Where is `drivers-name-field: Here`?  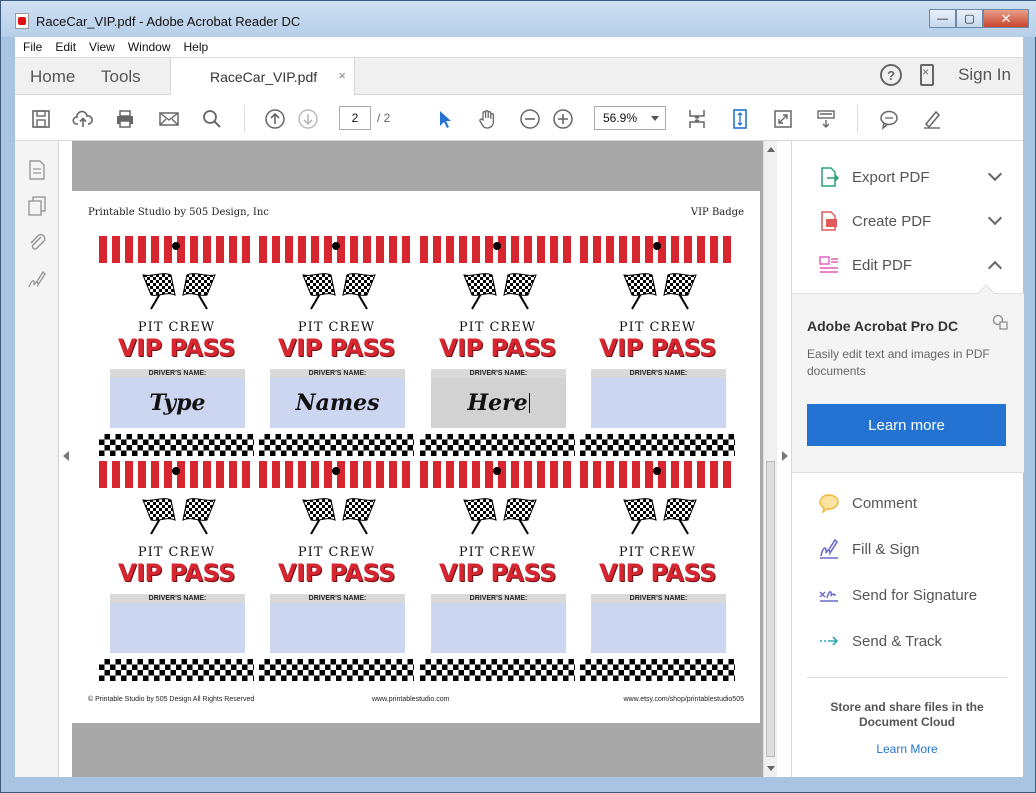 drivers-name-field: Here is located at coordinates (498, 403).